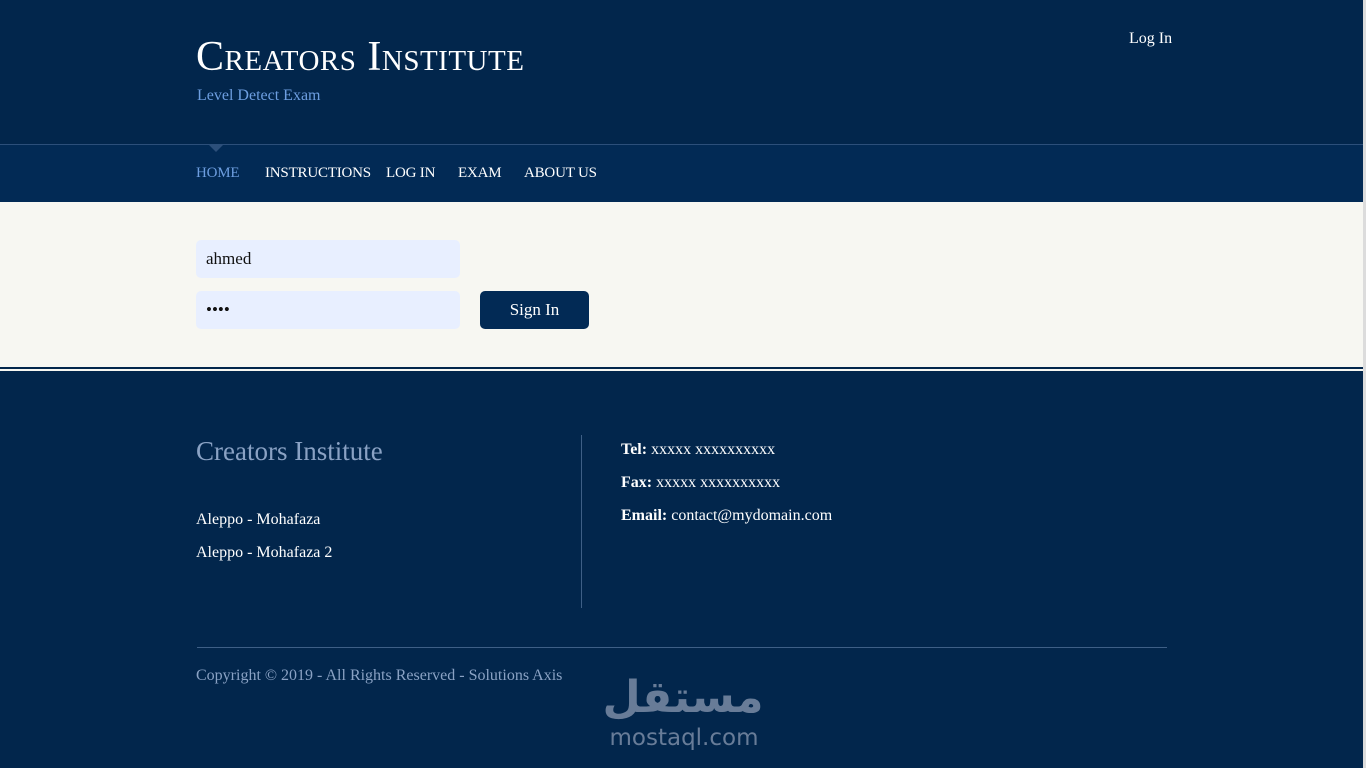  Describe the element at coordinates (534, 310) in the screenshot. I see `sign-in-button: Sign In` at that location.